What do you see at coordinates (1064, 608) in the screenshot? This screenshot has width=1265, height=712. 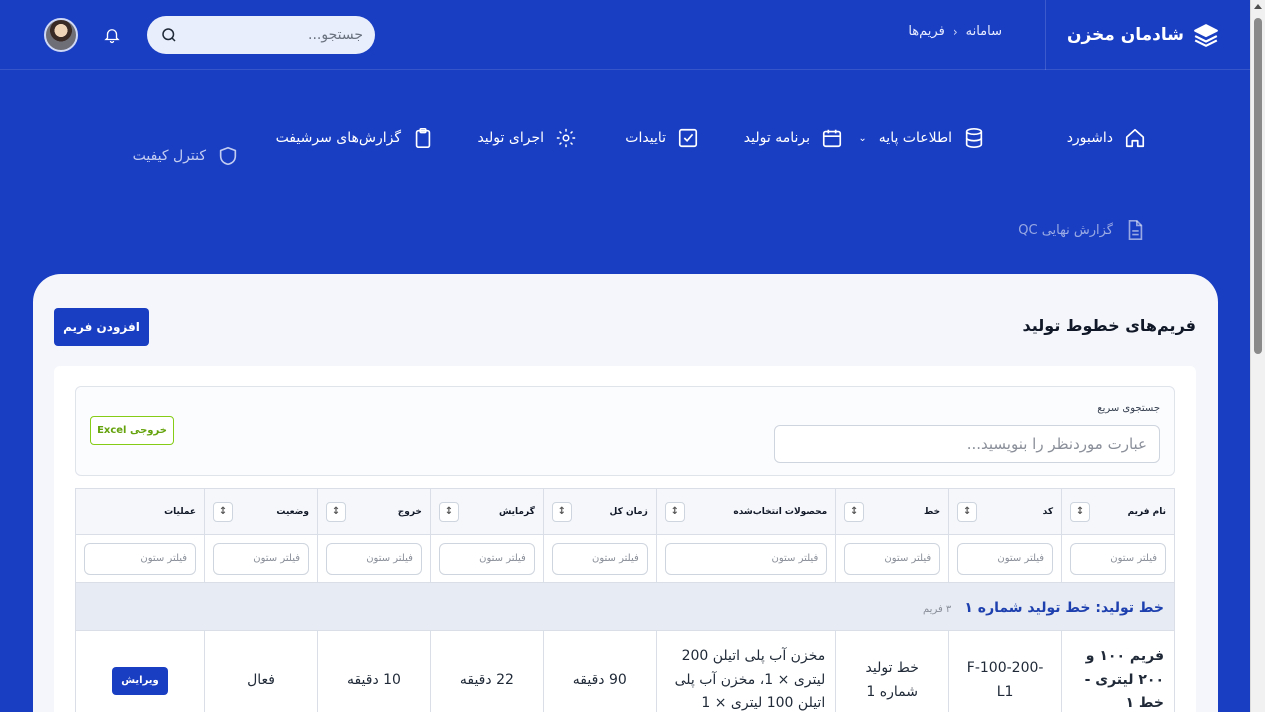 I see `group-title: خط تولید: خط تولید شماره ۱` at bounding box center [1064, 608].